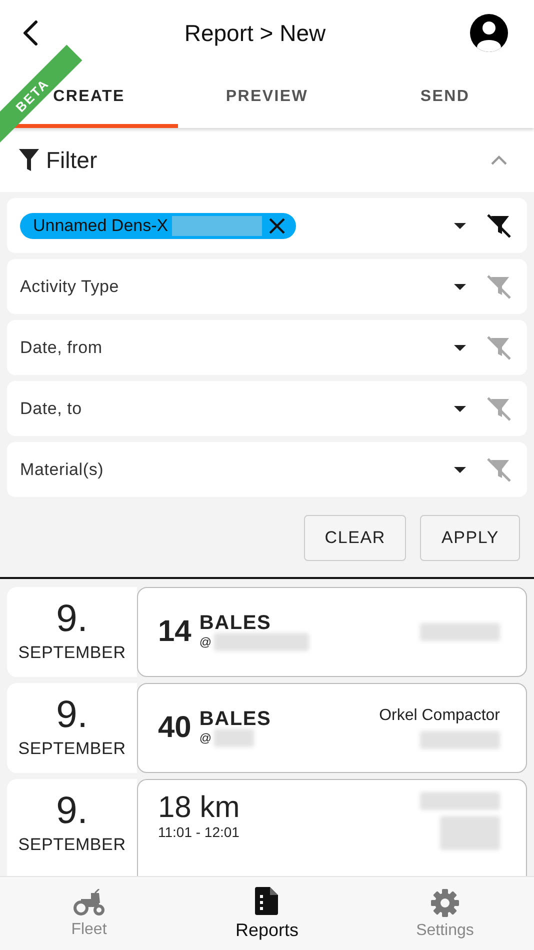 The height and width of the screenshot is (950, 534). What do you see at coordinates (470, 538) in the screenshot?
I see `apply-button: APPLY` at bounding box center [470, 538].